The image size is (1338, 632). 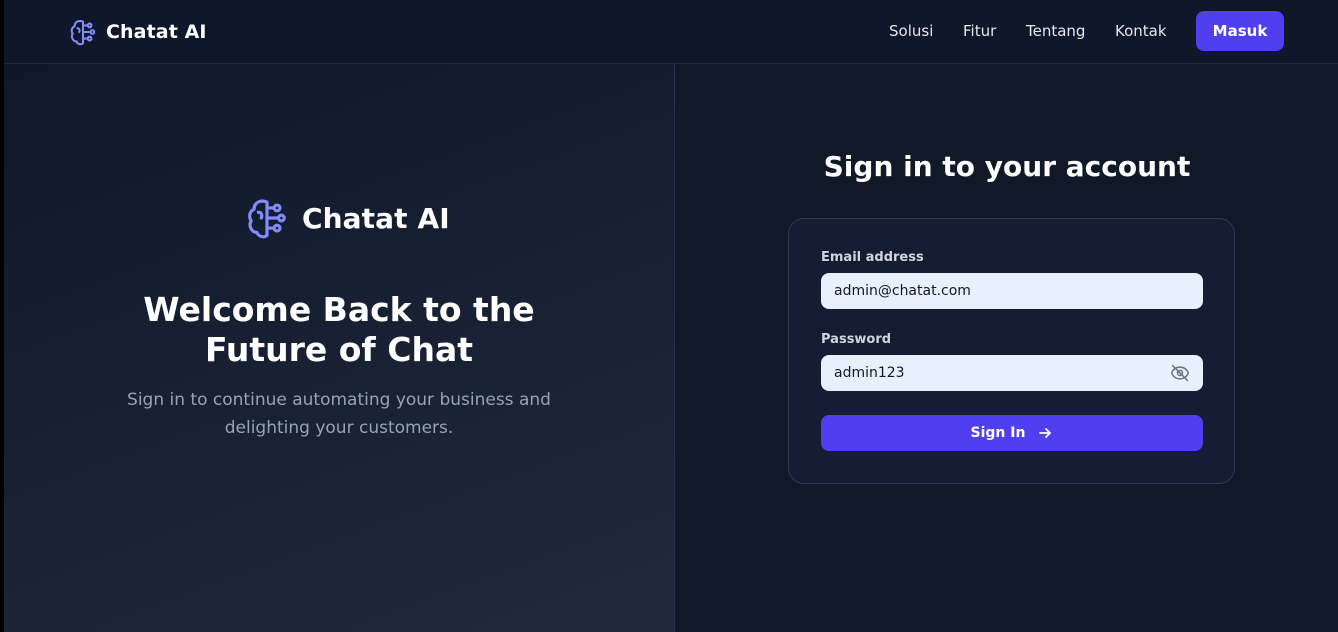 I want to click on password-field, so click(x=1012, y=373).